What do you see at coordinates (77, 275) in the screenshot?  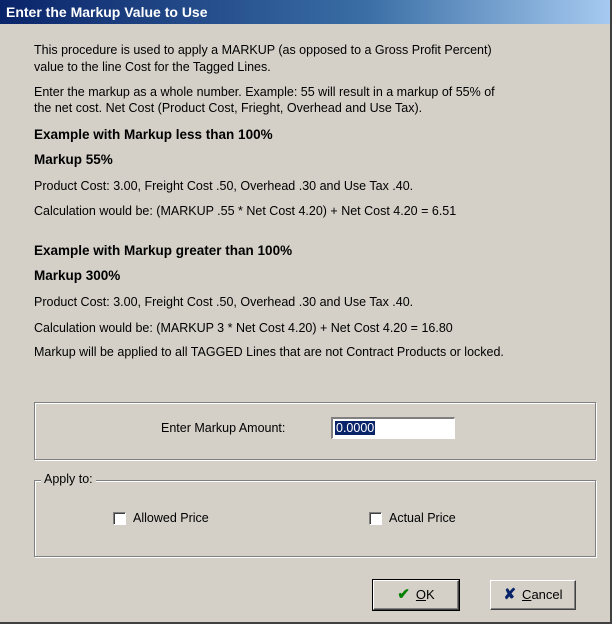 I see `example-2-markup: Markup 300%` at bounding box center [77, 275].